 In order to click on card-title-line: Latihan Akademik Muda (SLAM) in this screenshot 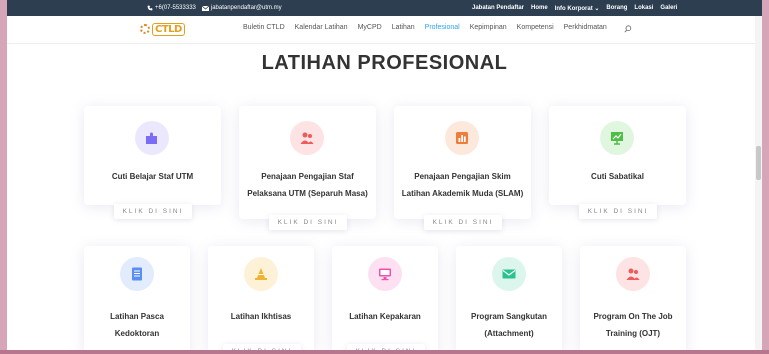, I will do `click(462, 193)`.